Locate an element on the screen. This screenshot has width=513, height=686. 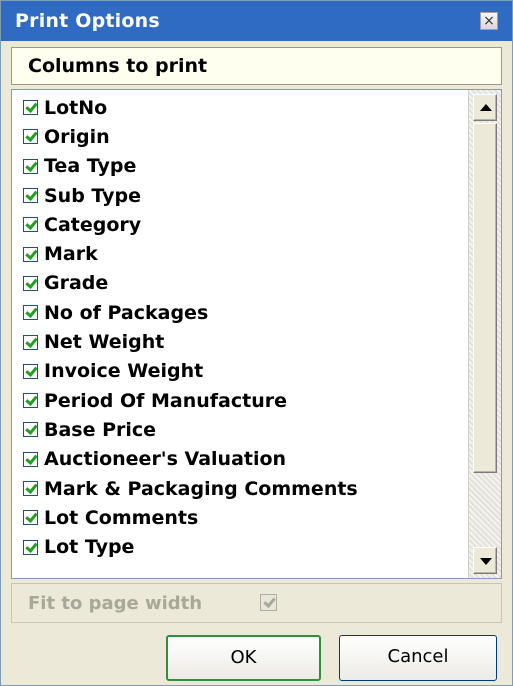
close-icon: × is located at coordinates (489, 21).